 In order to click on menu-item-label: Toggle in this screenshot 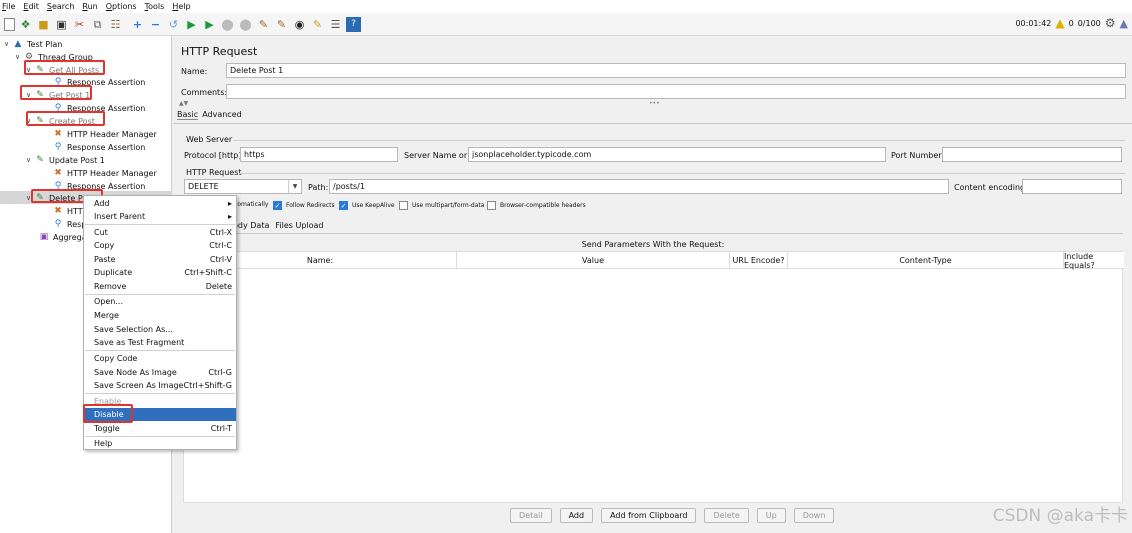, I will do `click(107, 428)`.